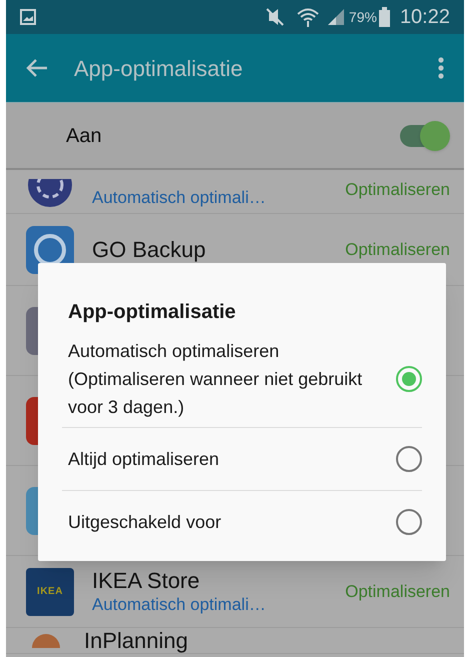  Describe the element at coordinates (136, 641) in the screenshot. I see `app-name: InPlanning` at that location.